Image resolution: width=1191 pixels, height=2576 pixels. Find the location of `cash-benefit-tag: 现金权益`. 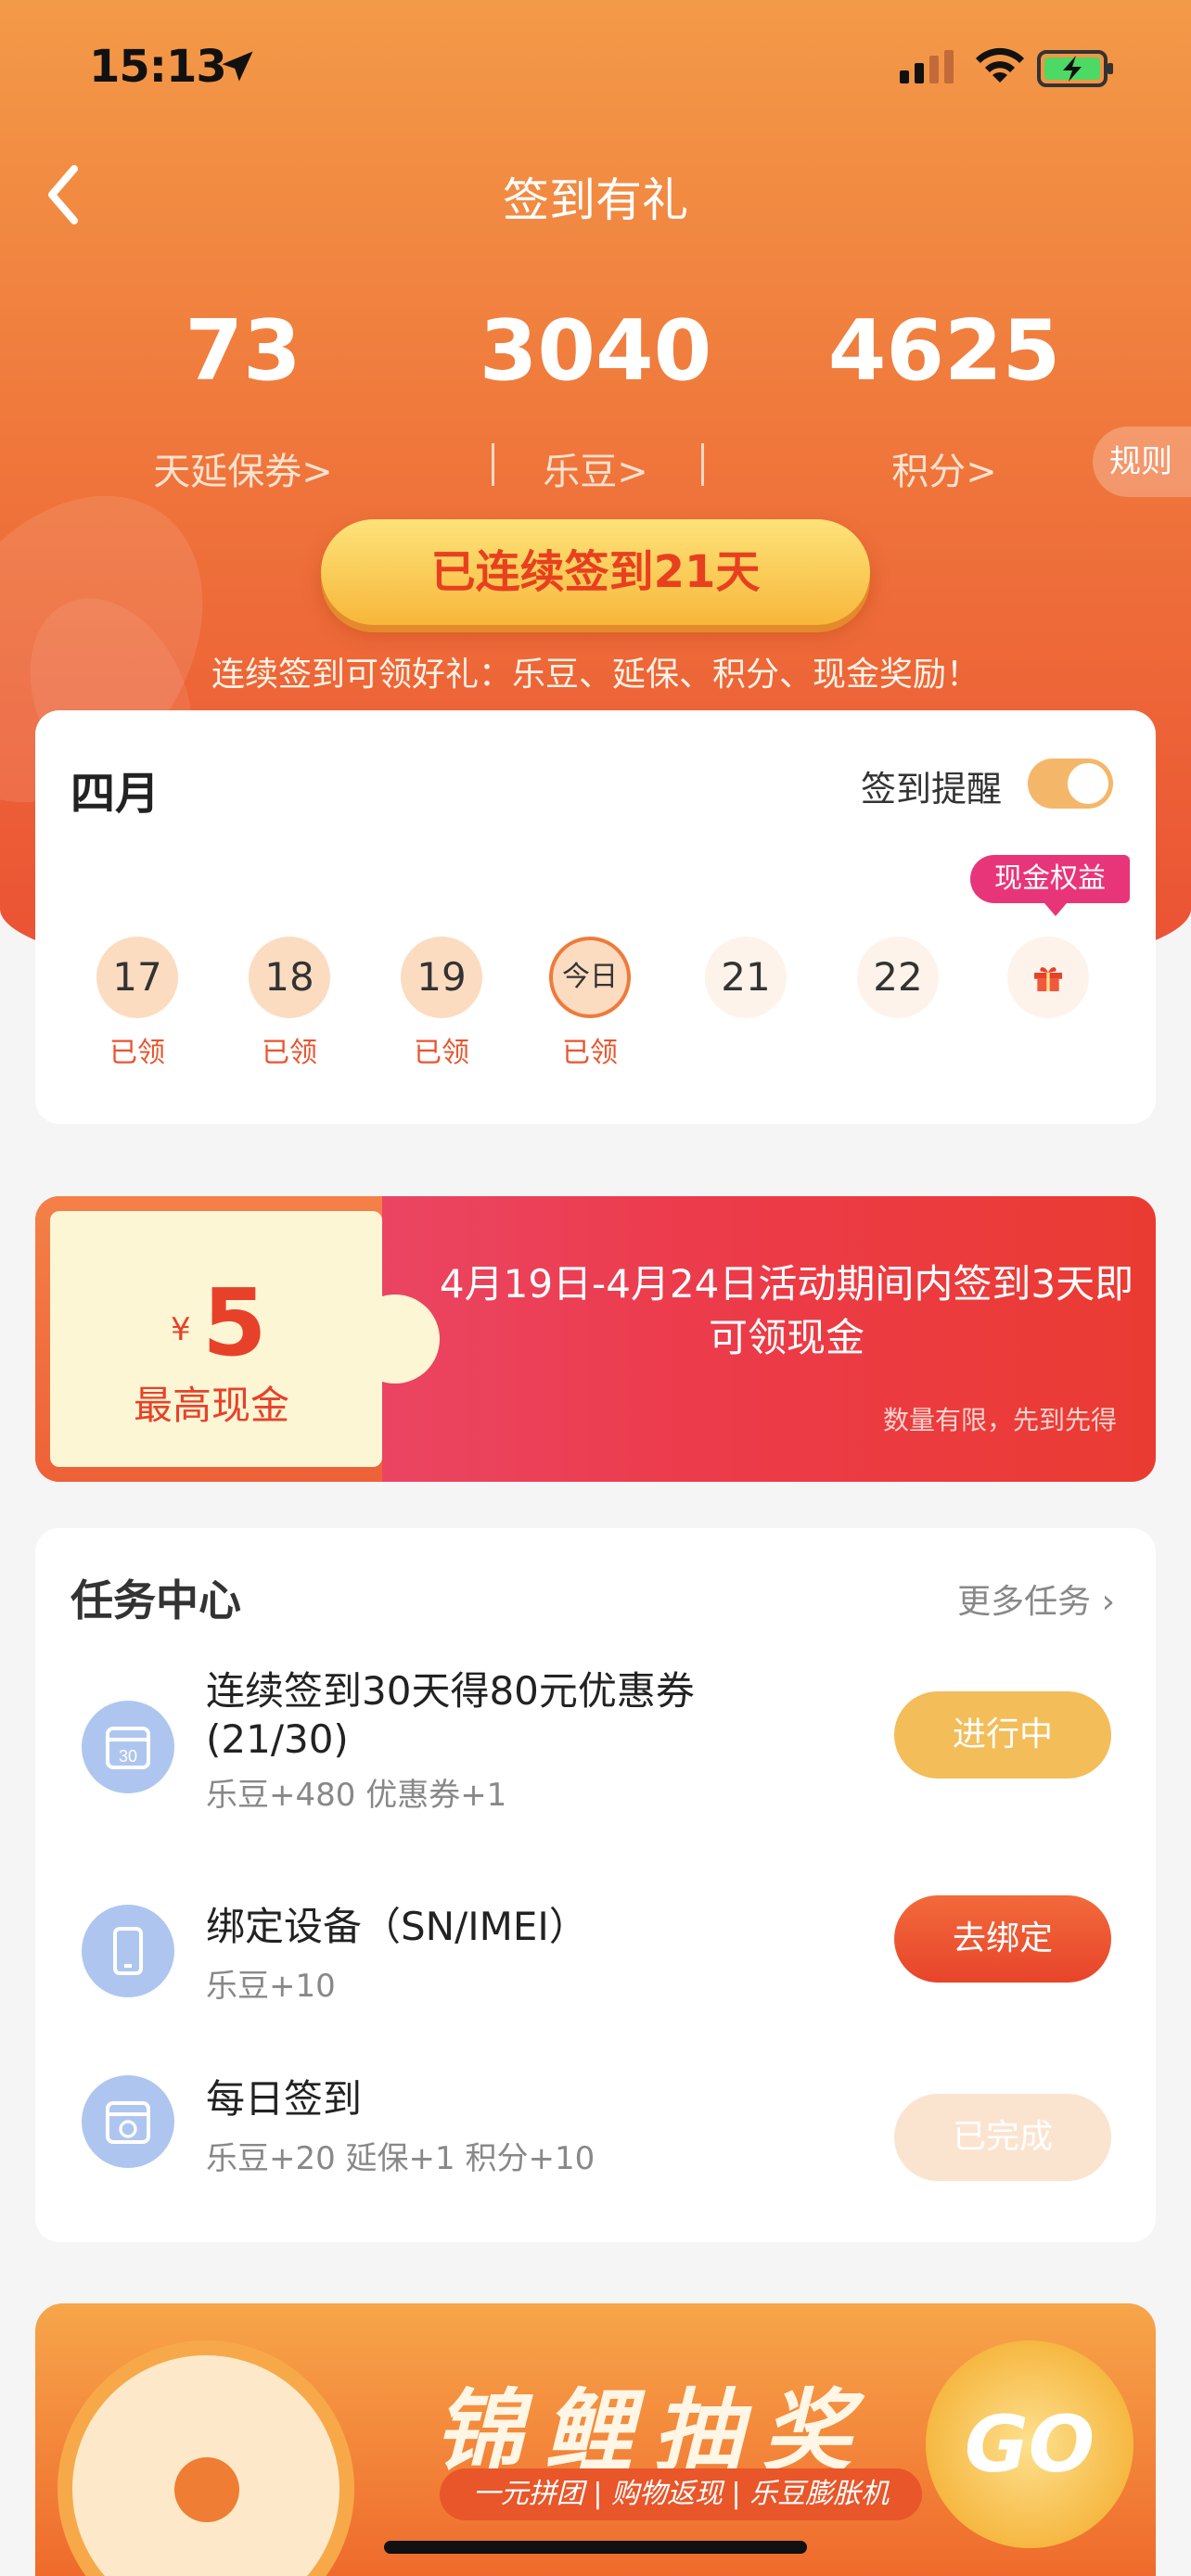

cash-benefit-tag: 现金权益 is located at coordinates (1050, 886).